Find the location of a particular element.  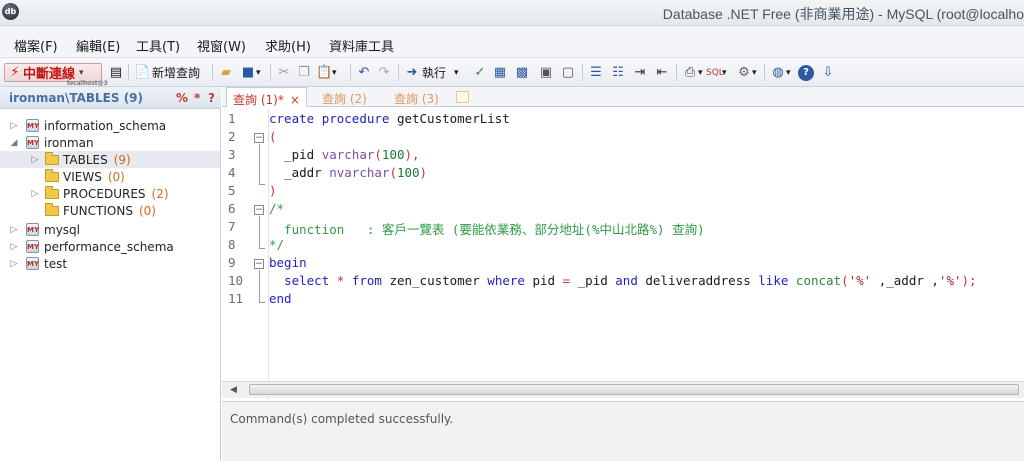

uncomment-button: ☷ is located at coordinates (618, 72).